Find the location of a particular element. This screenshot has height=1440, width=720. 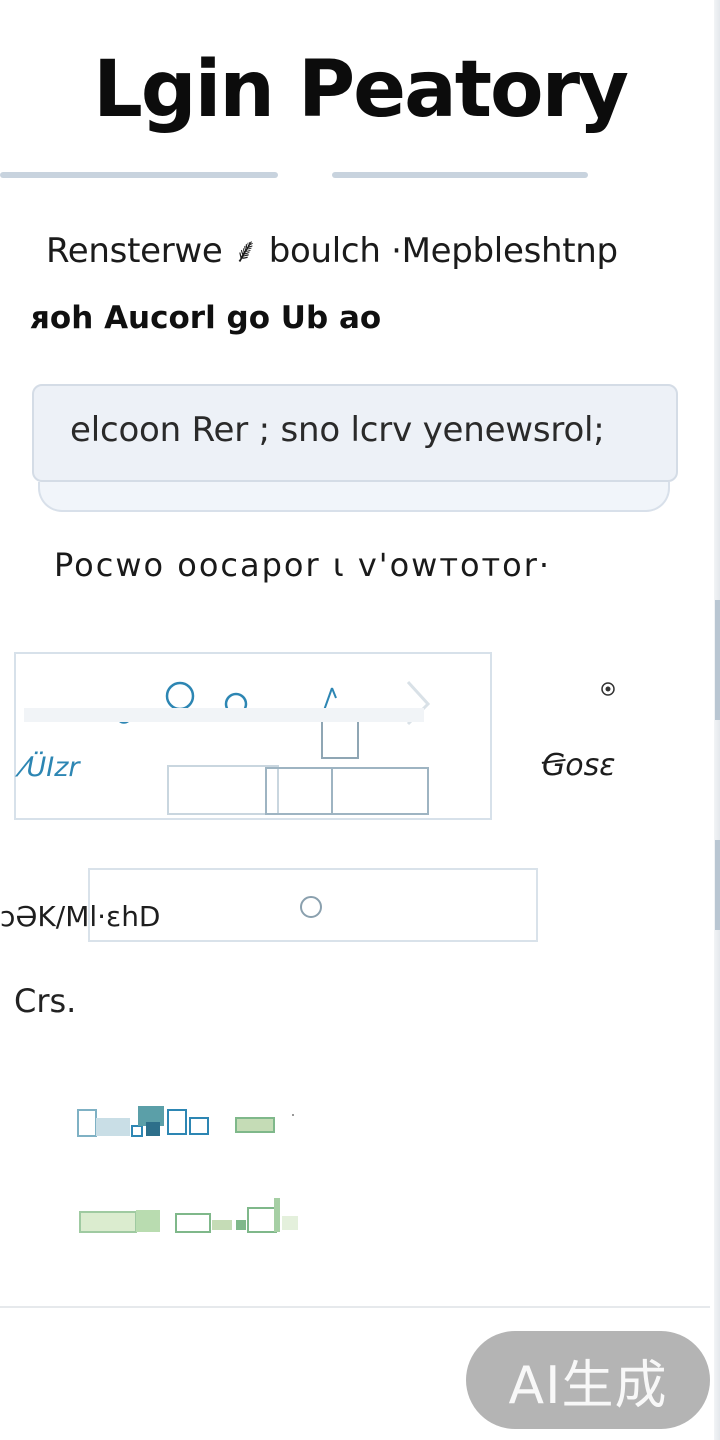

cta-label: Crs. is located at coordinates (45, 1001).